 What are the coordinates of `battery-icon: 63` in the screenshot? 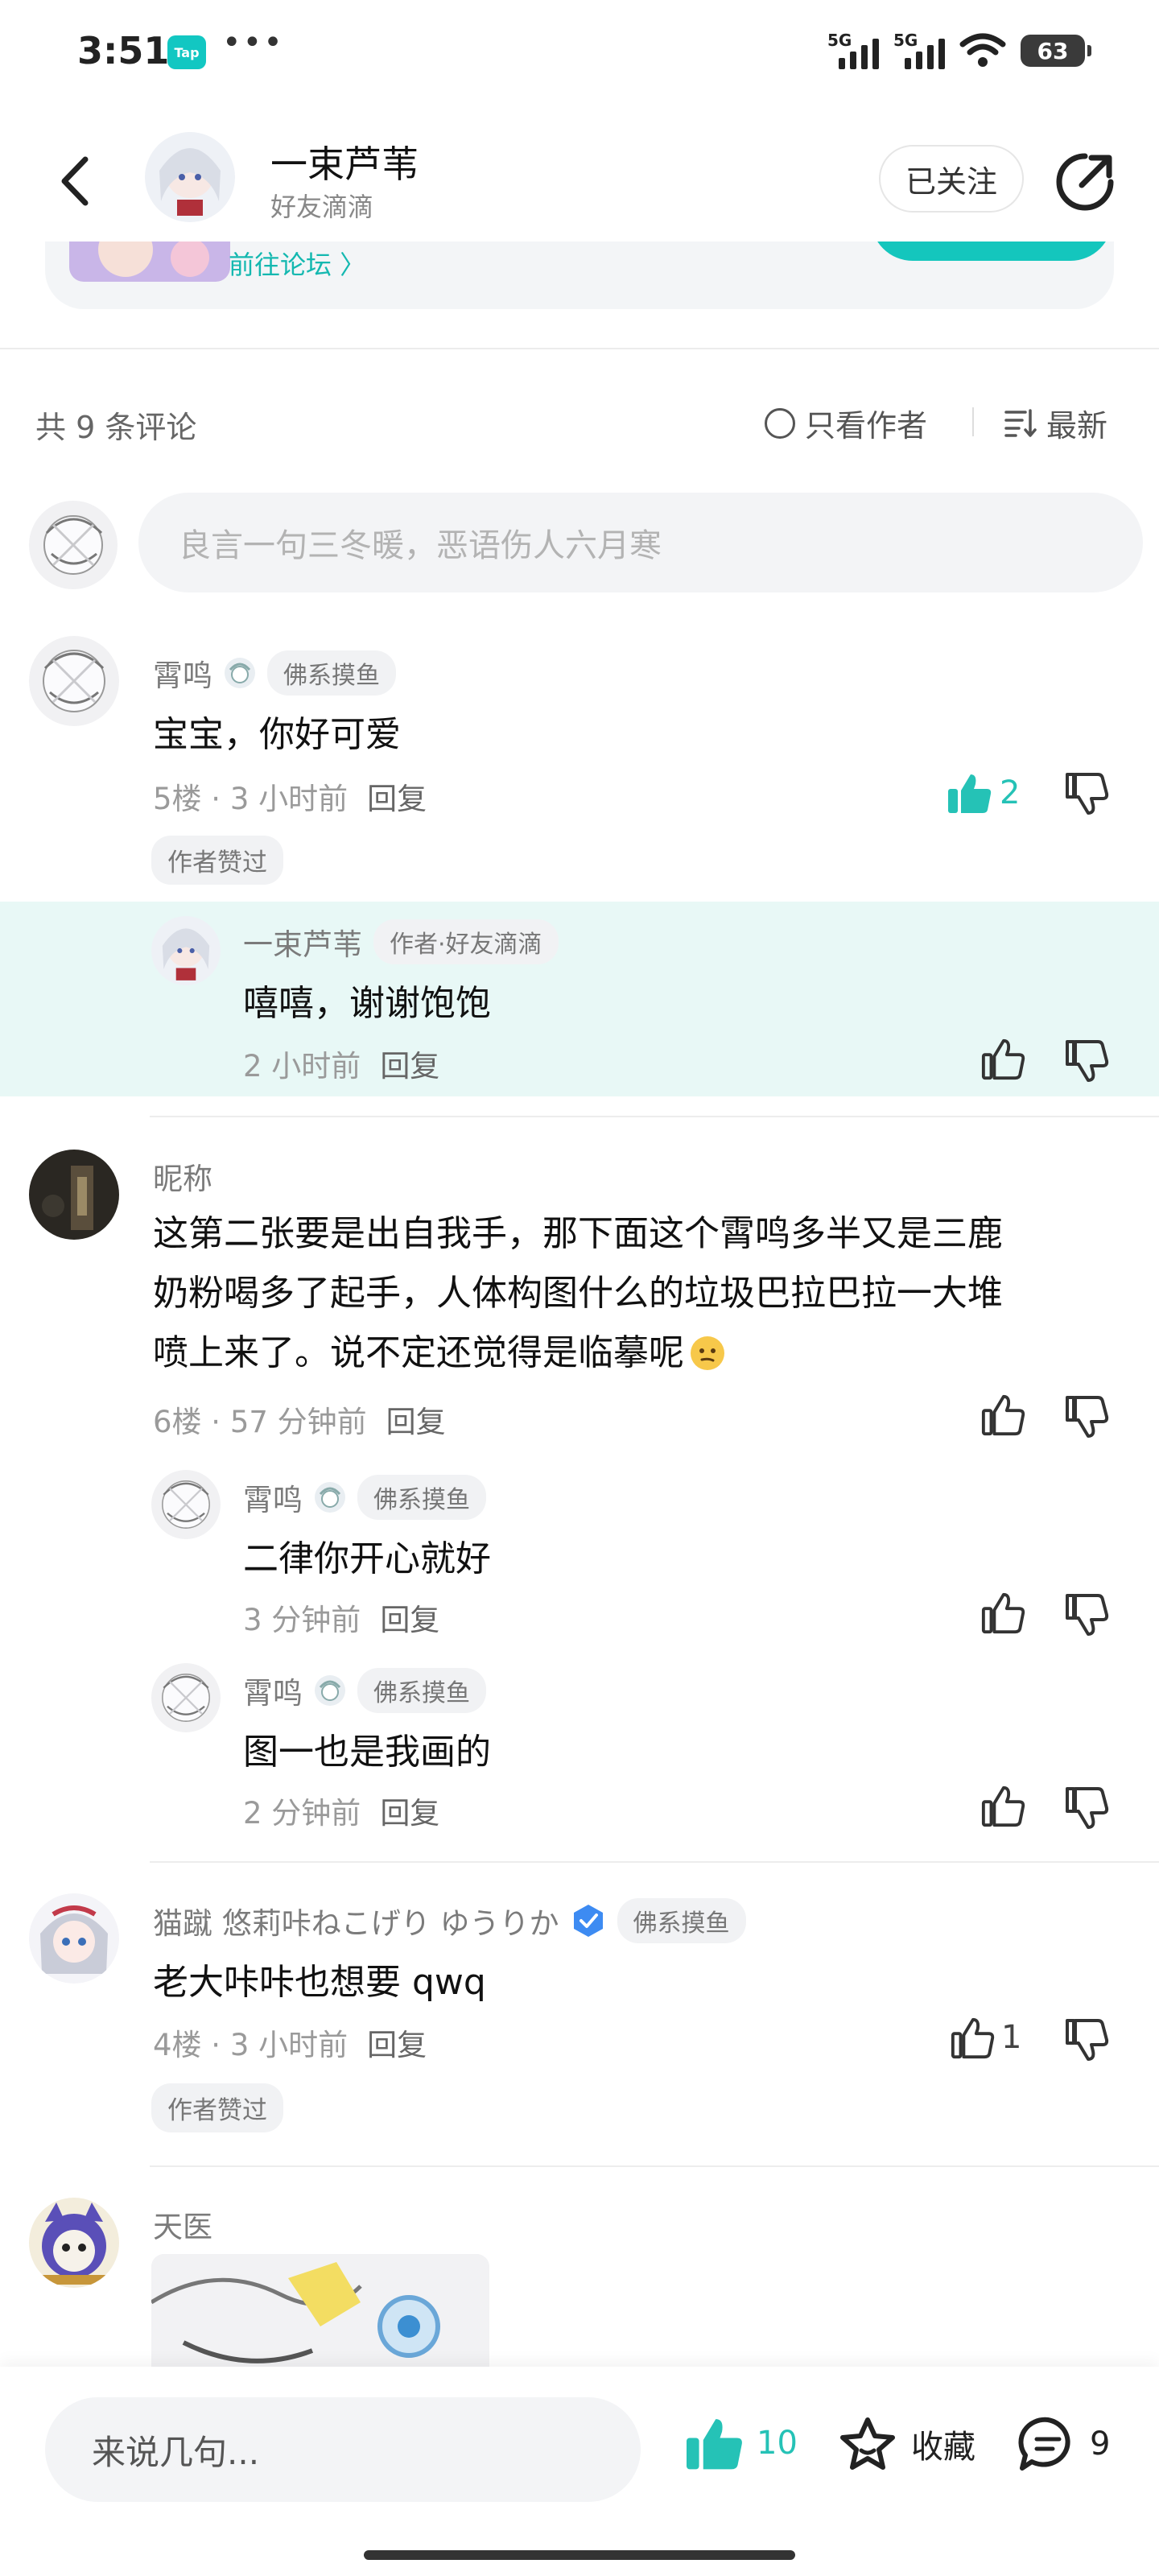 It's located at (1056, 51).